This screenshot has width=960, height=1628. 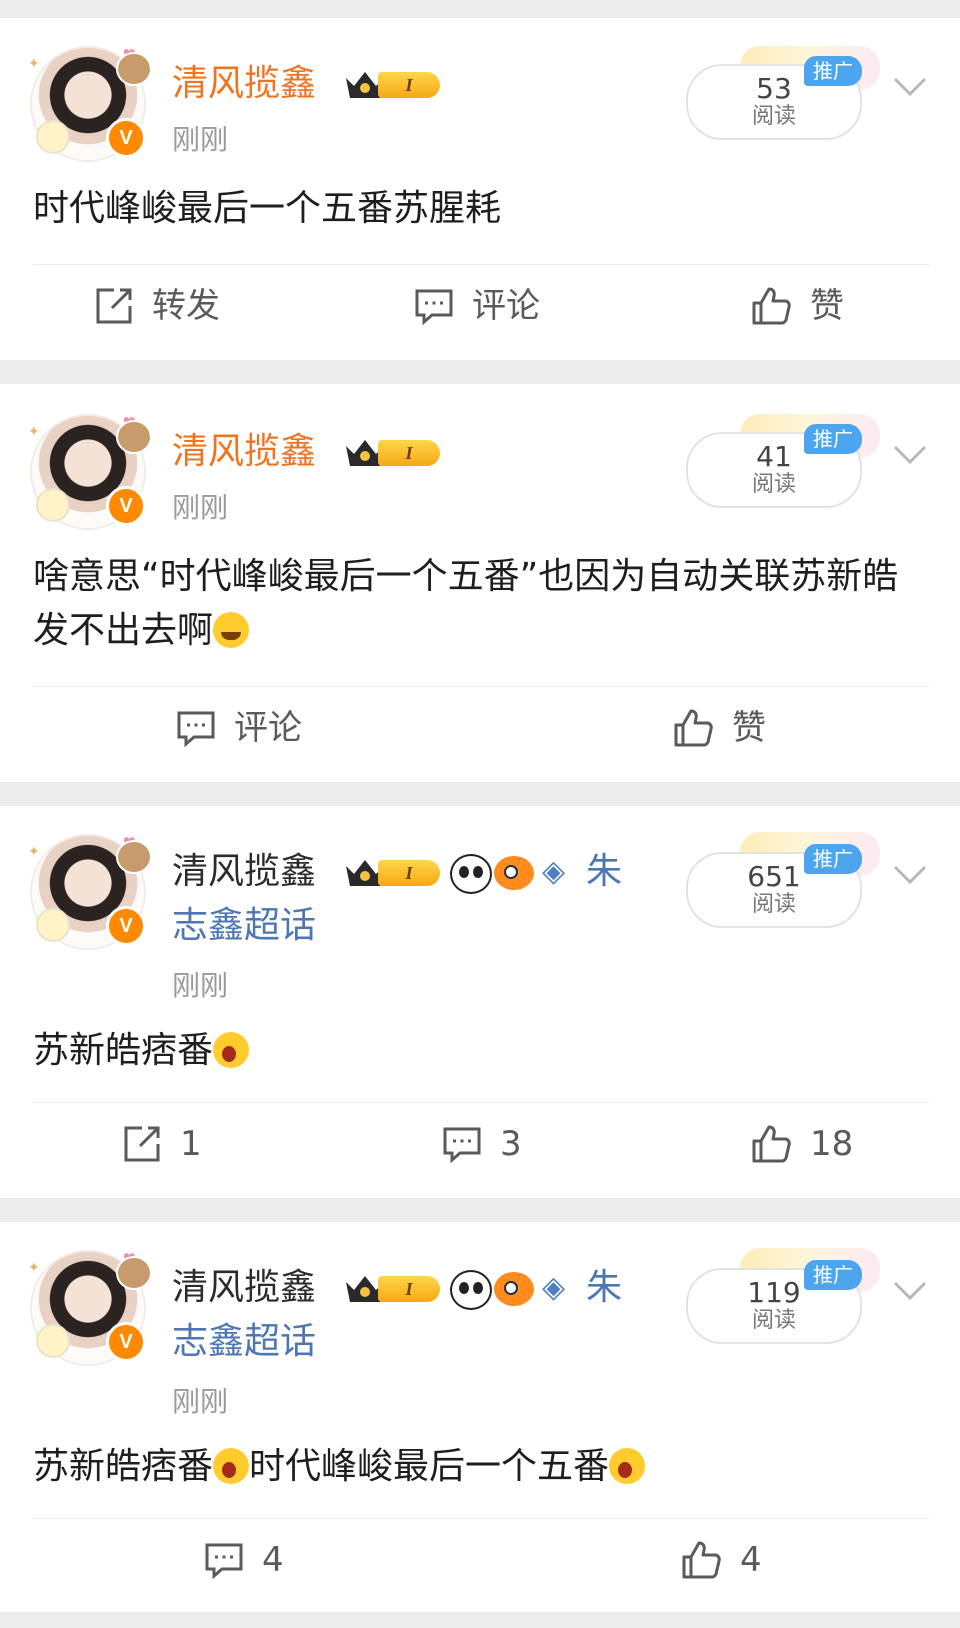 What do you see at coordinates (466, 603) in the screenshot?
I see `post-text-content: 啥意思“时代峰峻最后一个五番”也因为自动关联苏新皓发不出去啊` at bounding box center [466, 603].